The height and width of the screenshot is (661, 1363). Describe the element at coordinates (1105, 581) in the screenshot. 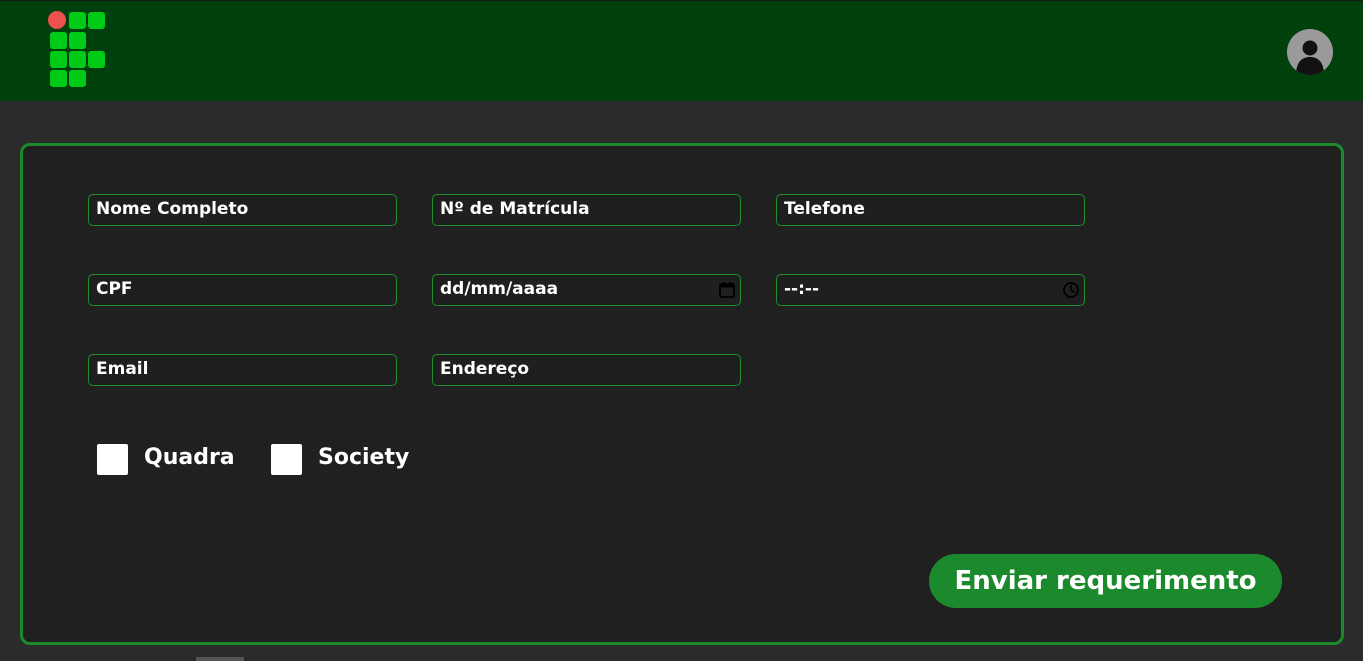

I see `enviar-requerimento-button: Enviar requerimento` at that location.